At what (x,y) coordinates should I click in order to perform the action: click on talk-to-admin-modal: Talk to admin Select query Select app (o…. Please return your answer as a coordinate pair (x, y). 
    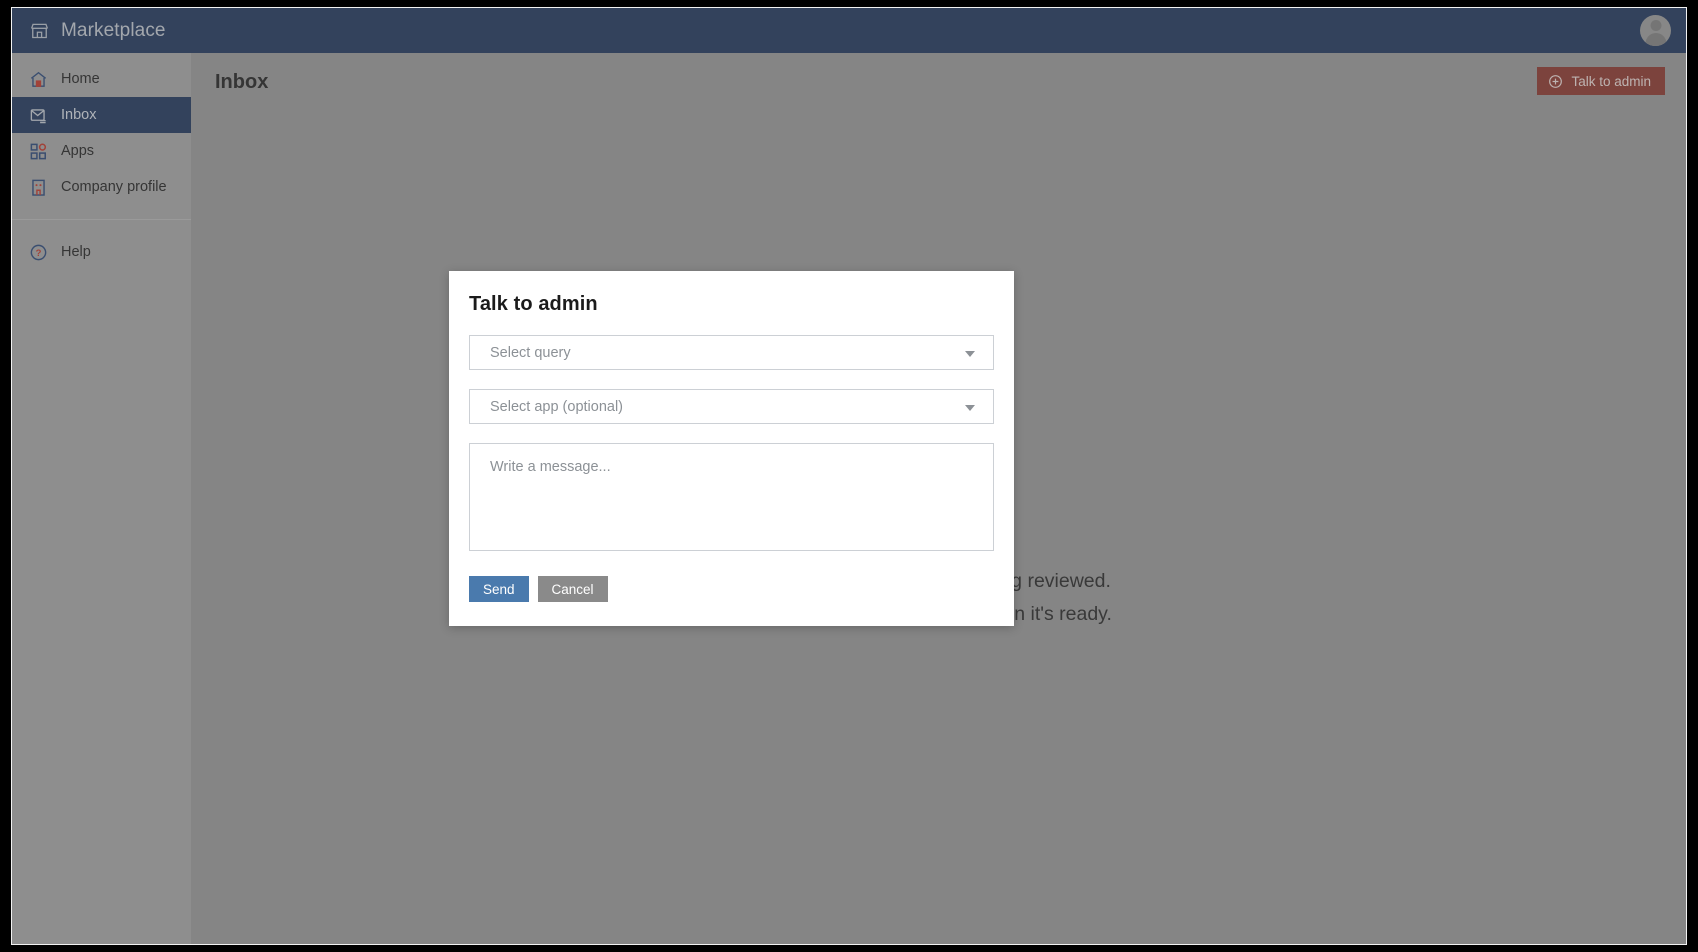
    Looking at the image, I should click on (731, 448).